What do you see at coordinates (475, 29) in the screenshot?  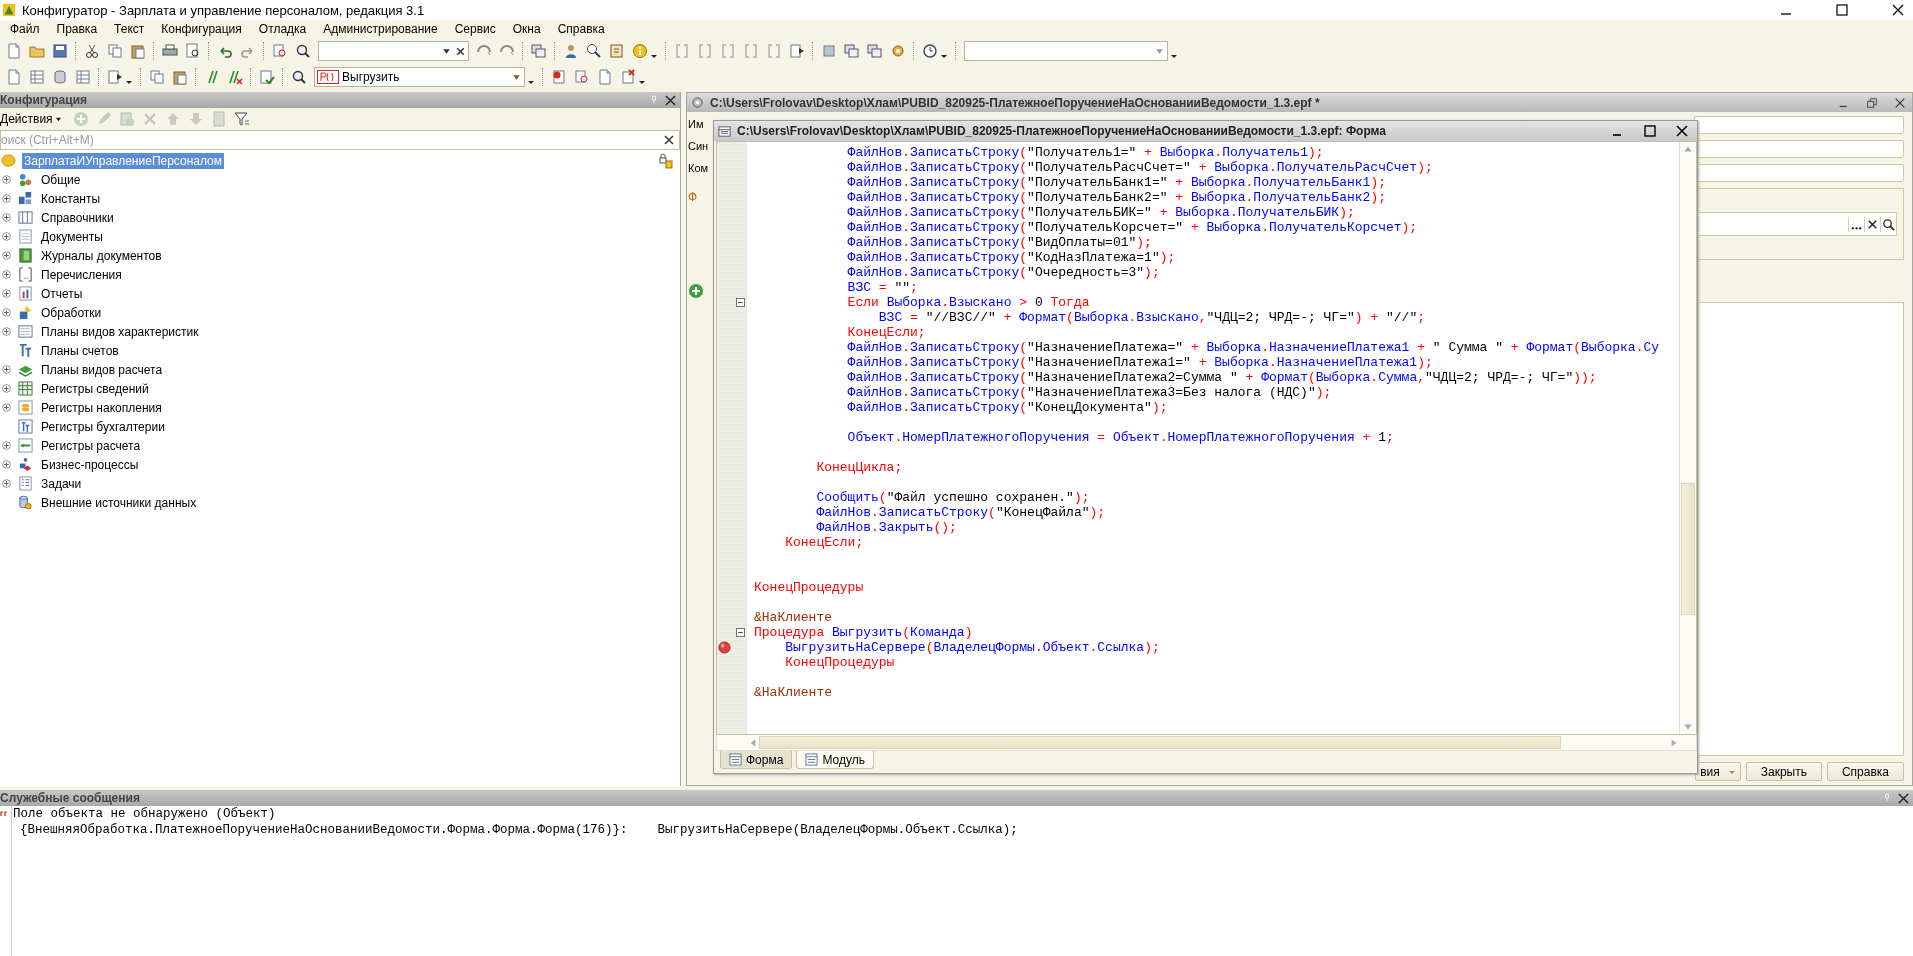 I see `menu-item: Сервис` at bounding box center [475, 29].